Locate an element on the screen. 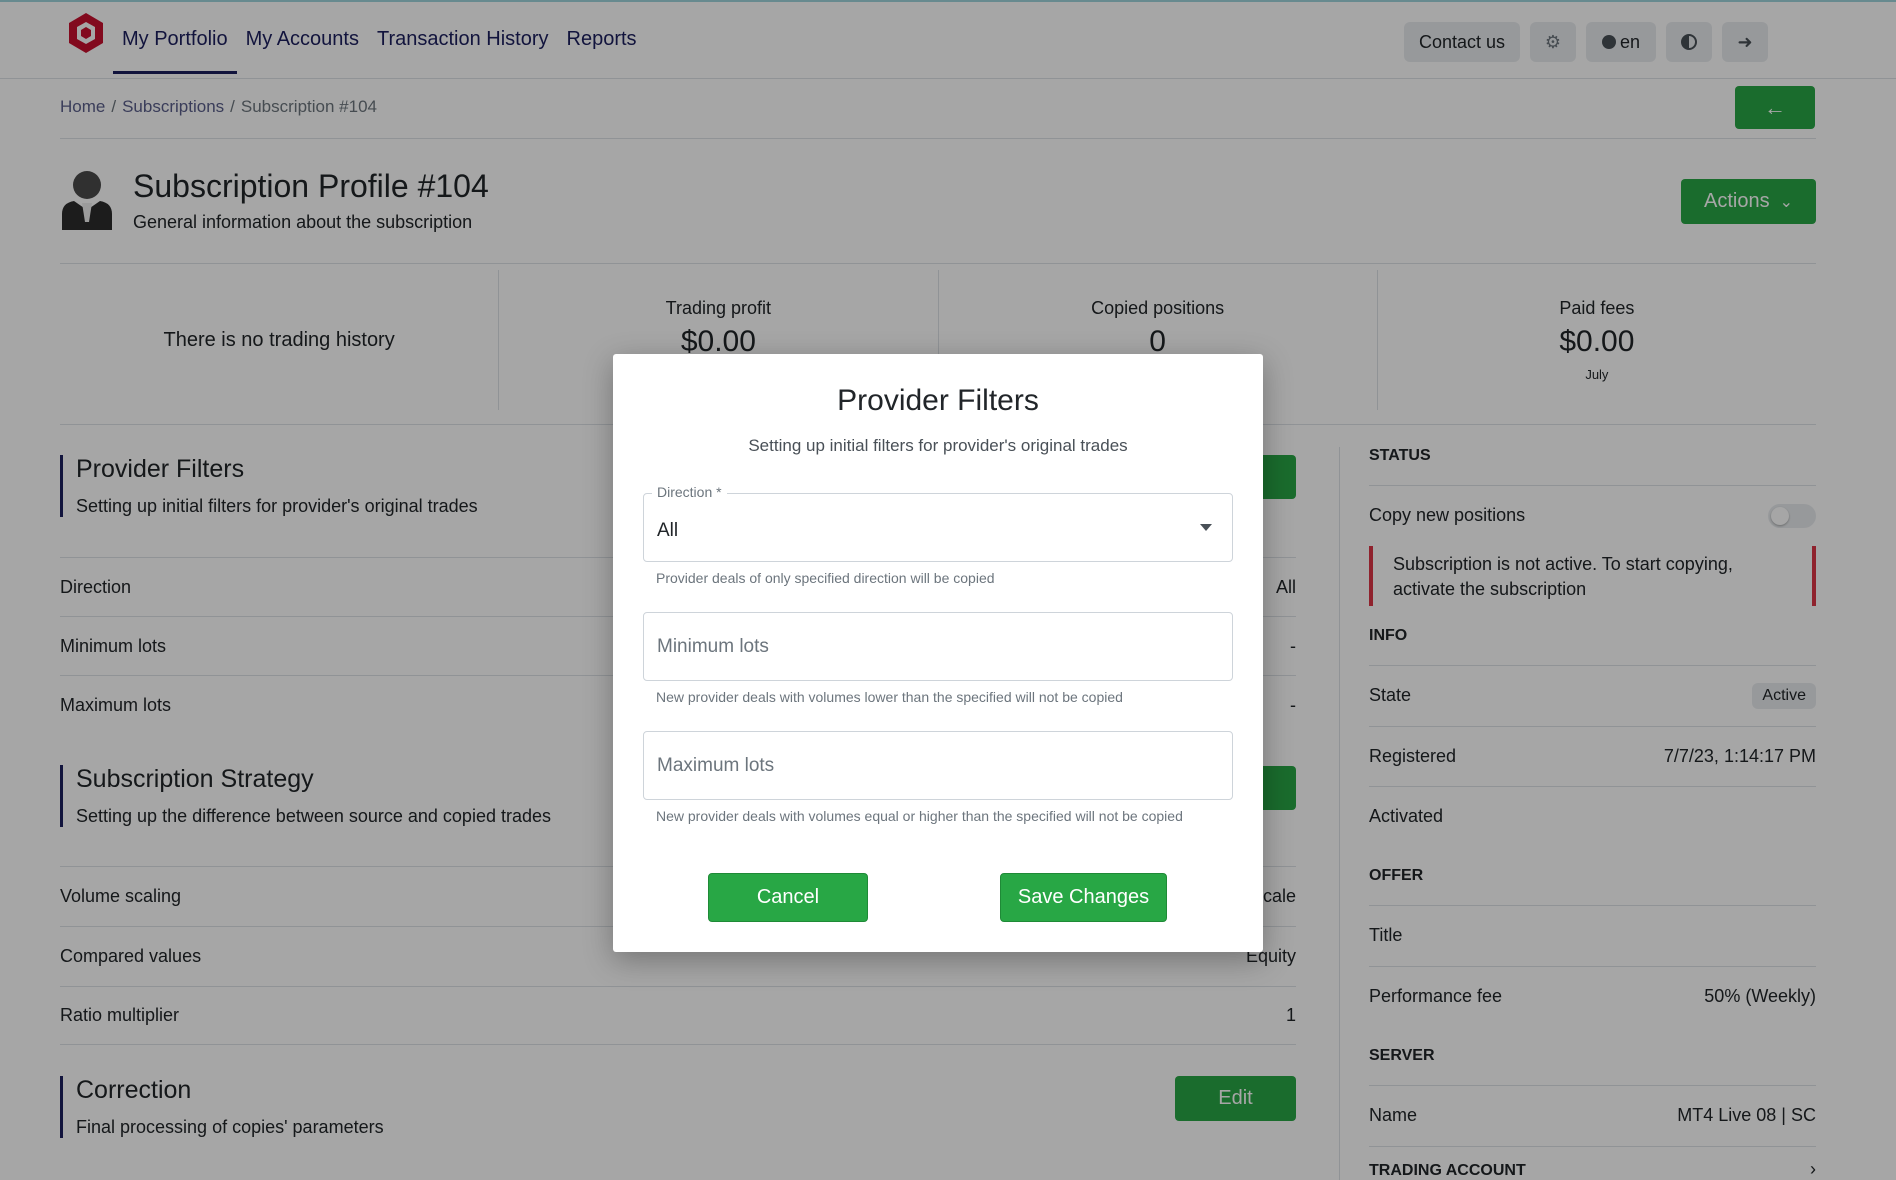 This screenshot has height=1180, width=1896. direction-label: Direction * is located at coordinates (689, 492).